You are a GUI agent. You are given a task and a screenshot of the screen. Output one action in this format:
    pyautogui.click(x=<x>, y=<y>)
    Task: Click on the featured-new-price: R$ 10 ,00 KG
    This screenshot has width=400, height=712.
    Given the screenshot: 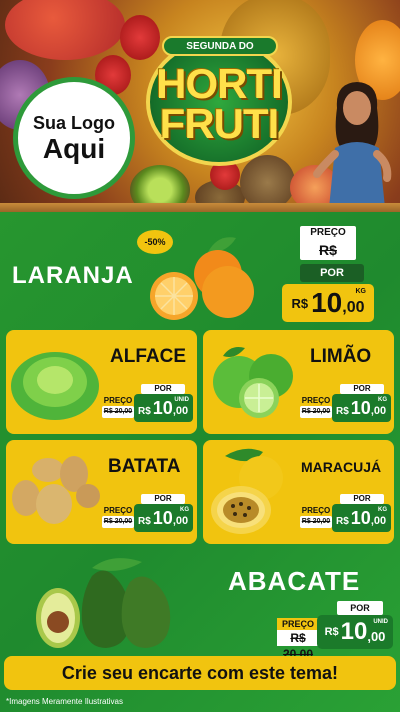 What is the action you would take?
    pyautogui.click(x=328, y=303)
    